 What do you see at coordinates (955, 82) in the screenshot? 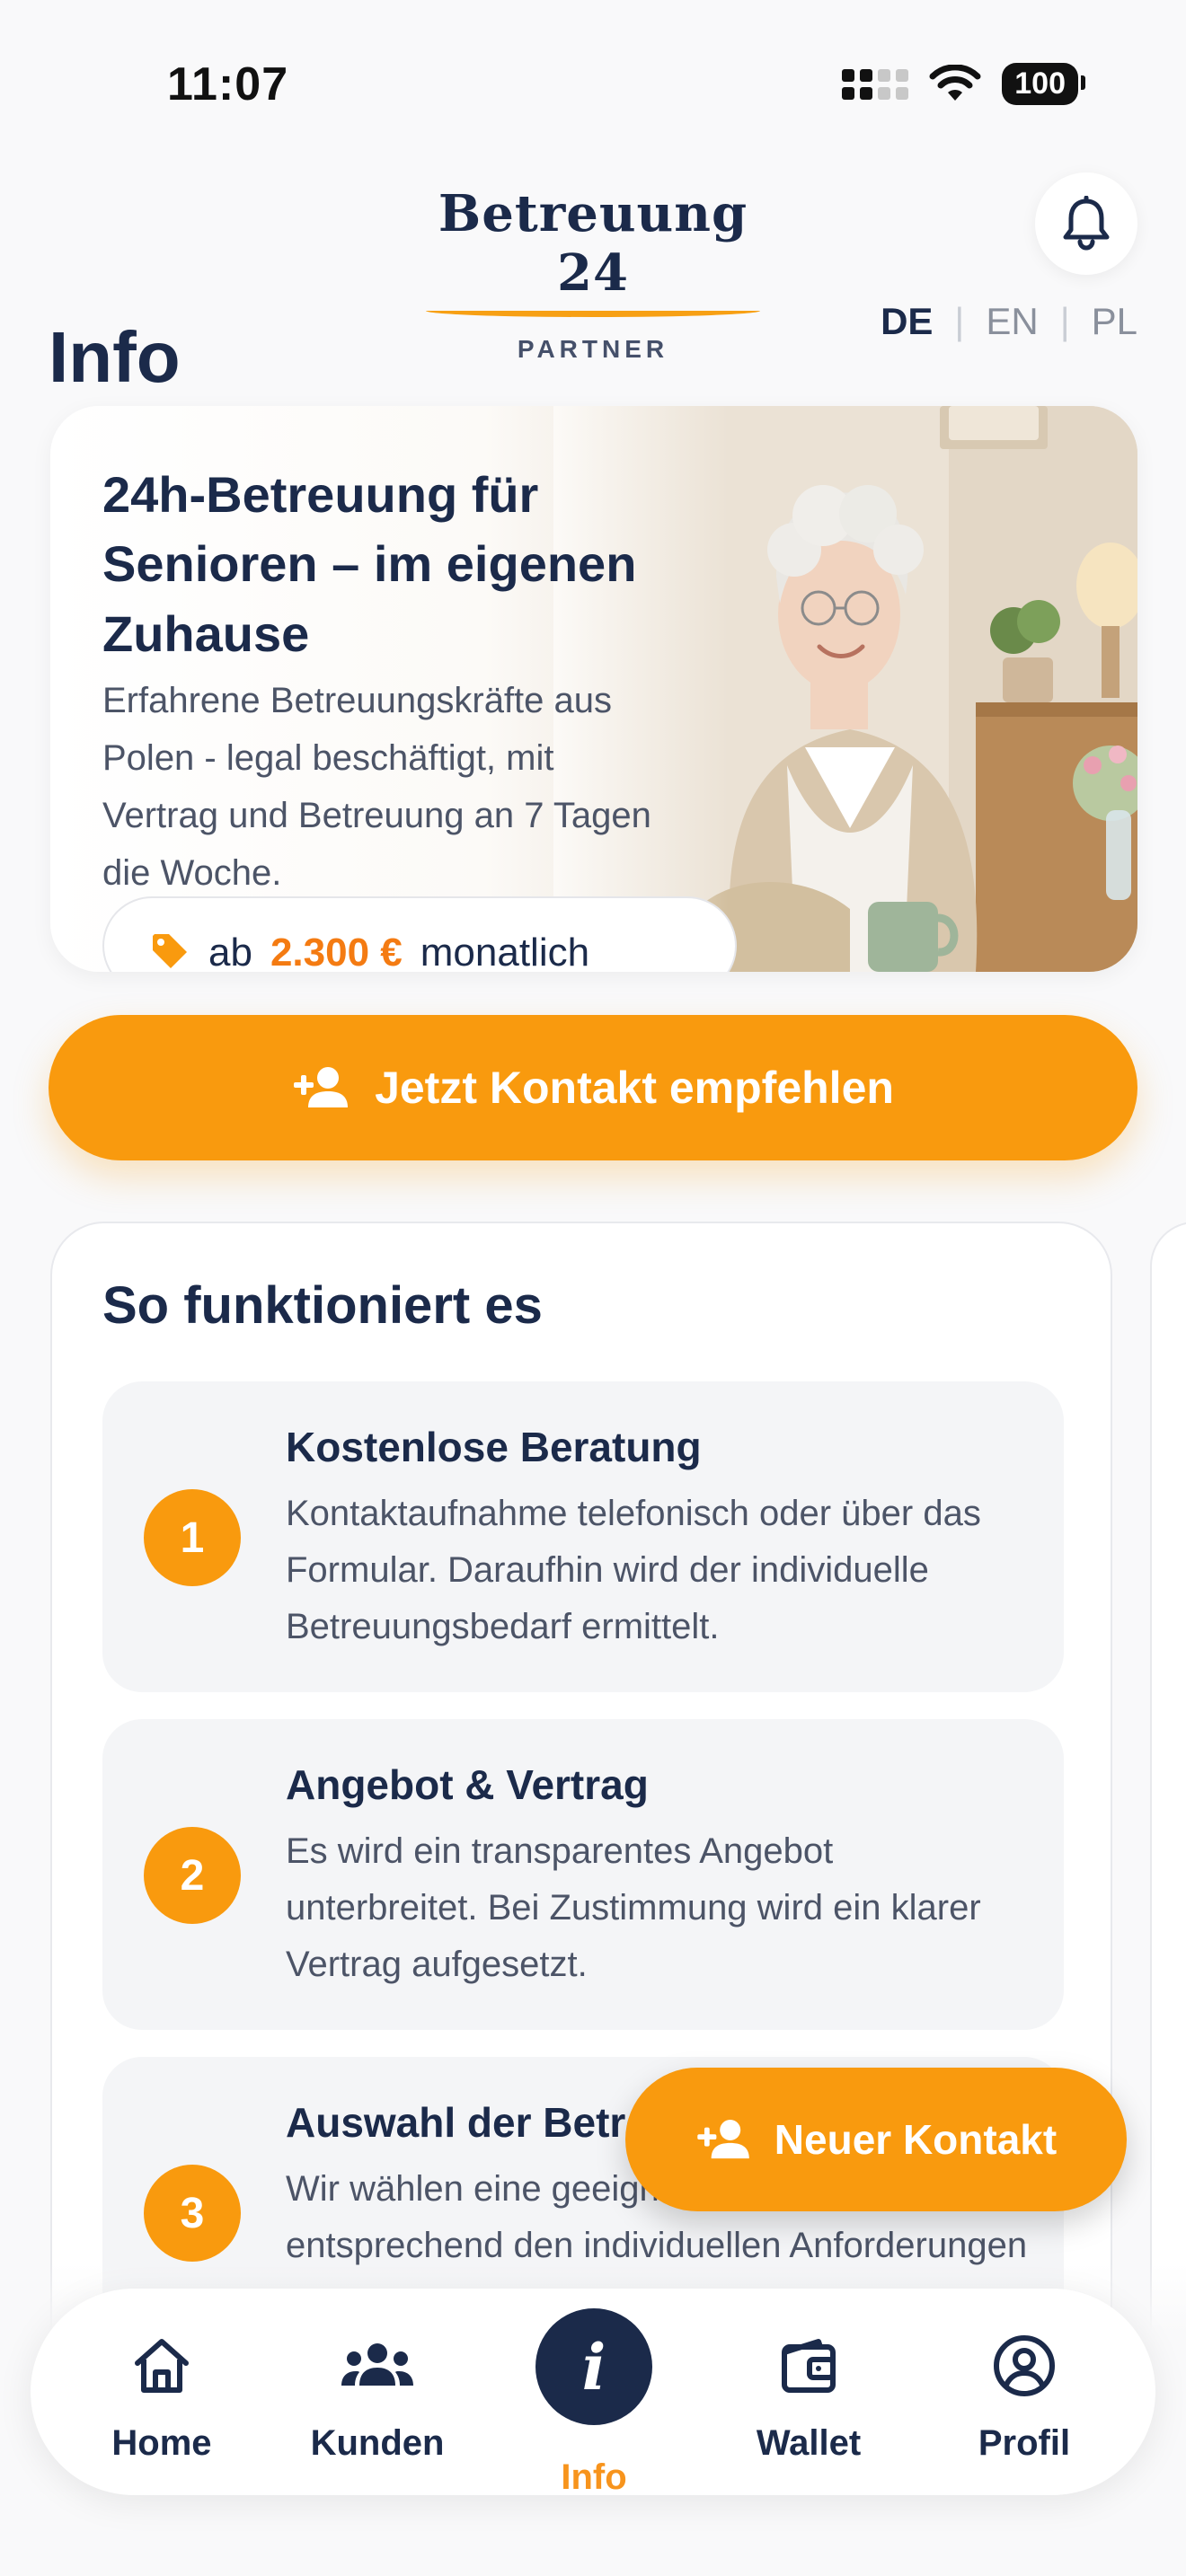
I see `wifi-icon` at bounding box center [955, 82].